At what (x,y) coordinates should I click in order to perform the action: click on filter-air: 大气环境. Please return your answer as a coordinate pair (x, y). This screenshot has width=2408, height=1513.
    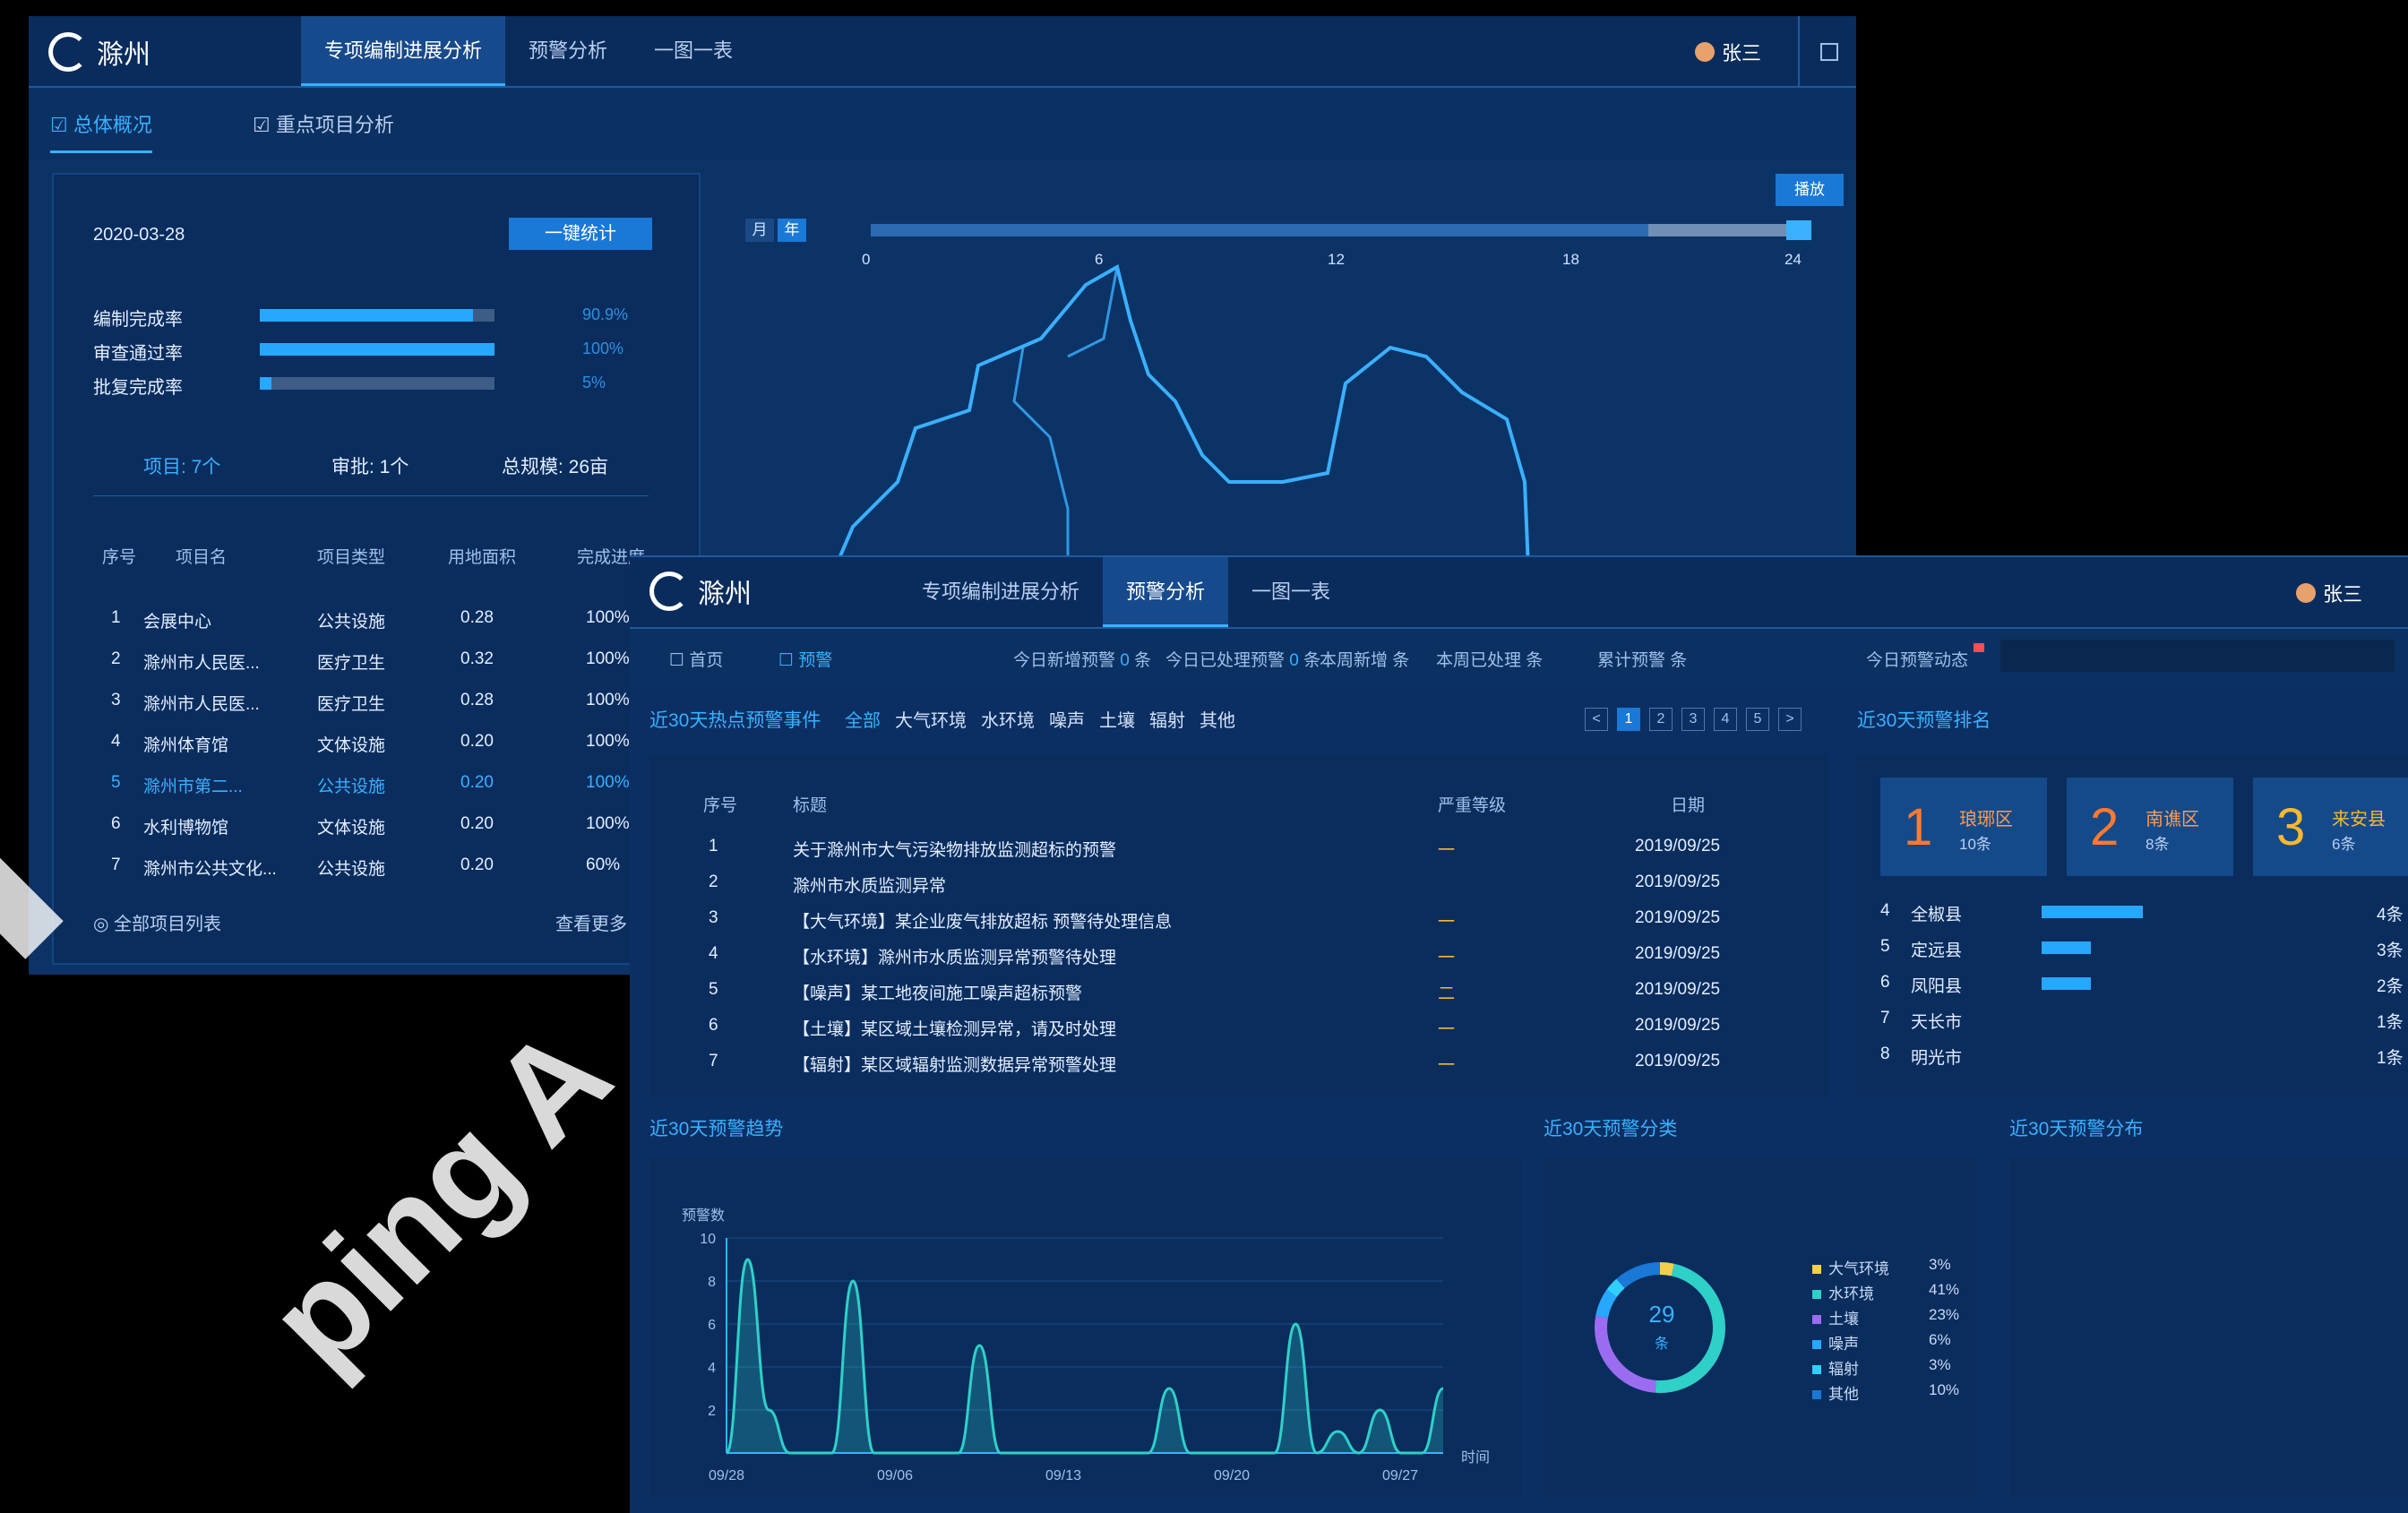
    Looking at the image, I should click on (931, 719).